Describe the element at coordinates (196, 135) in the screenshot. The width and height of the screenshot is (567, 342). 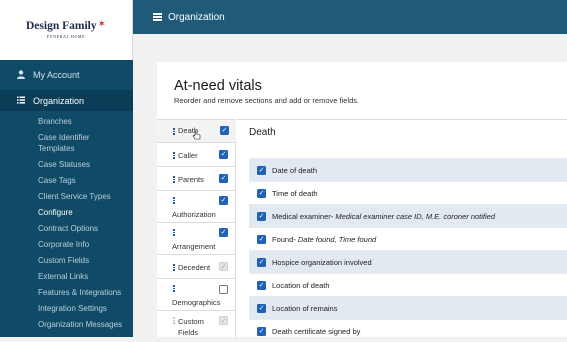
I see `hand-cursor-icon` at that location.